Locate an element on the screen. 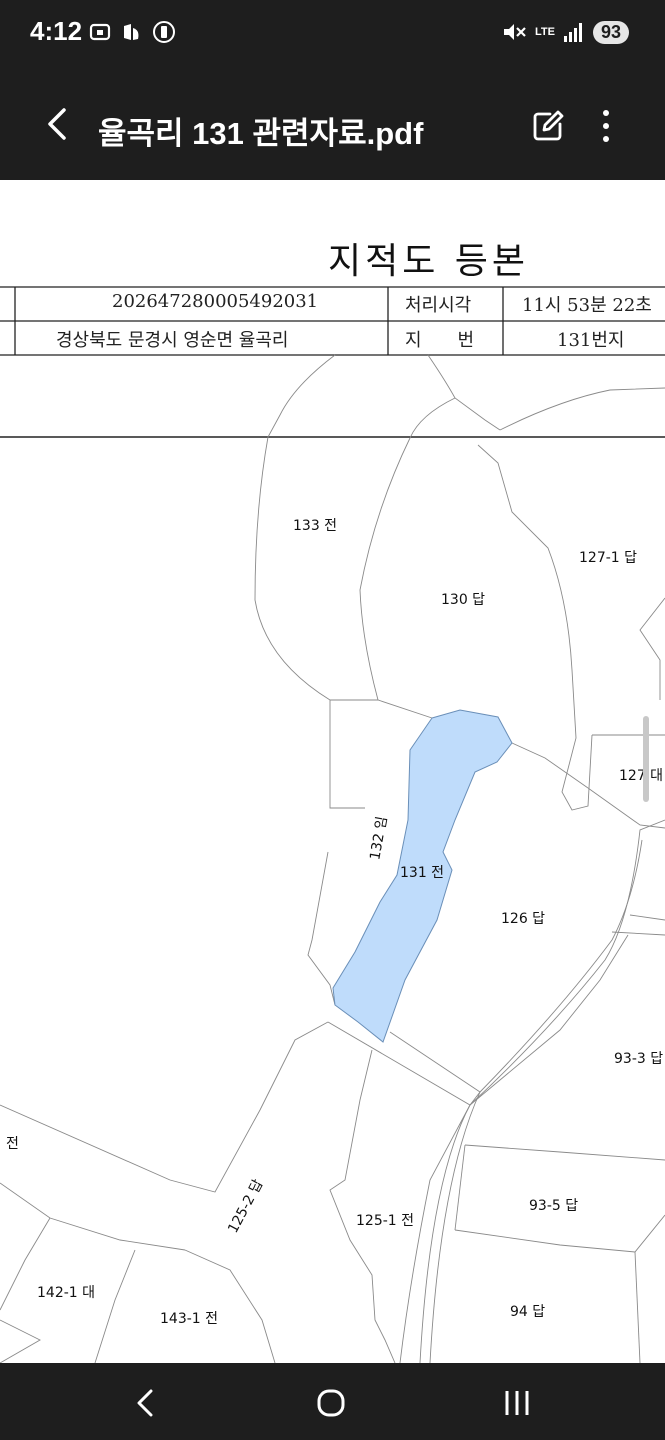 Image resolution: width=665 pixels, height=1440 pixels. screenshot-icon is located at coordinates (100, 32).